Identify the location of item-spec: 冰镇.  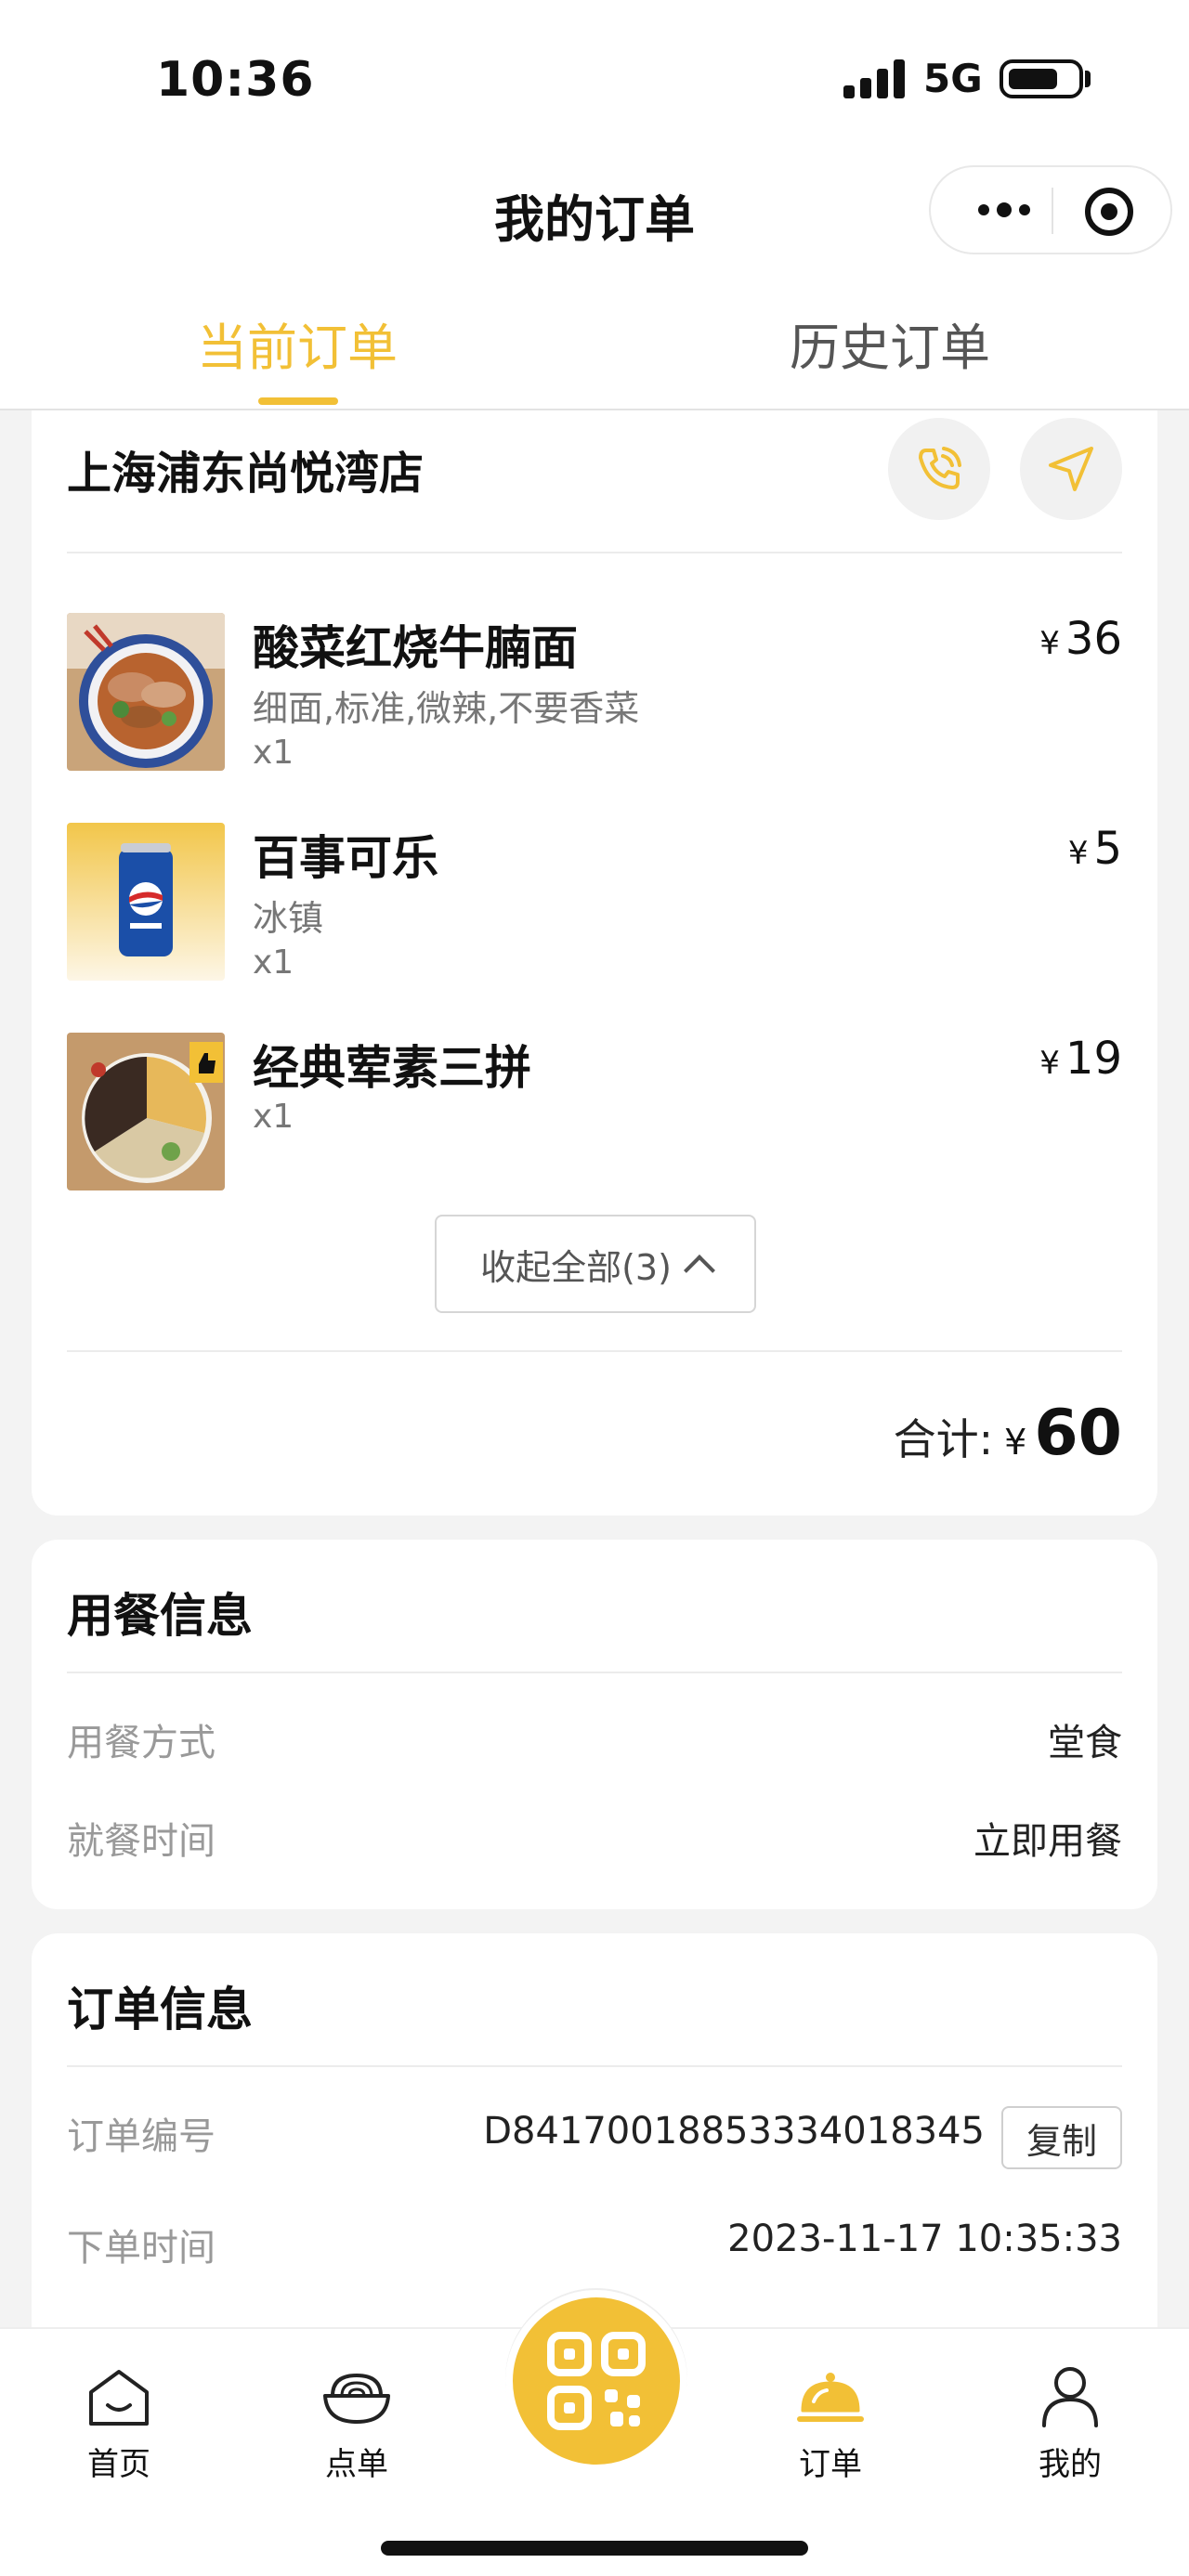
(289, 918).